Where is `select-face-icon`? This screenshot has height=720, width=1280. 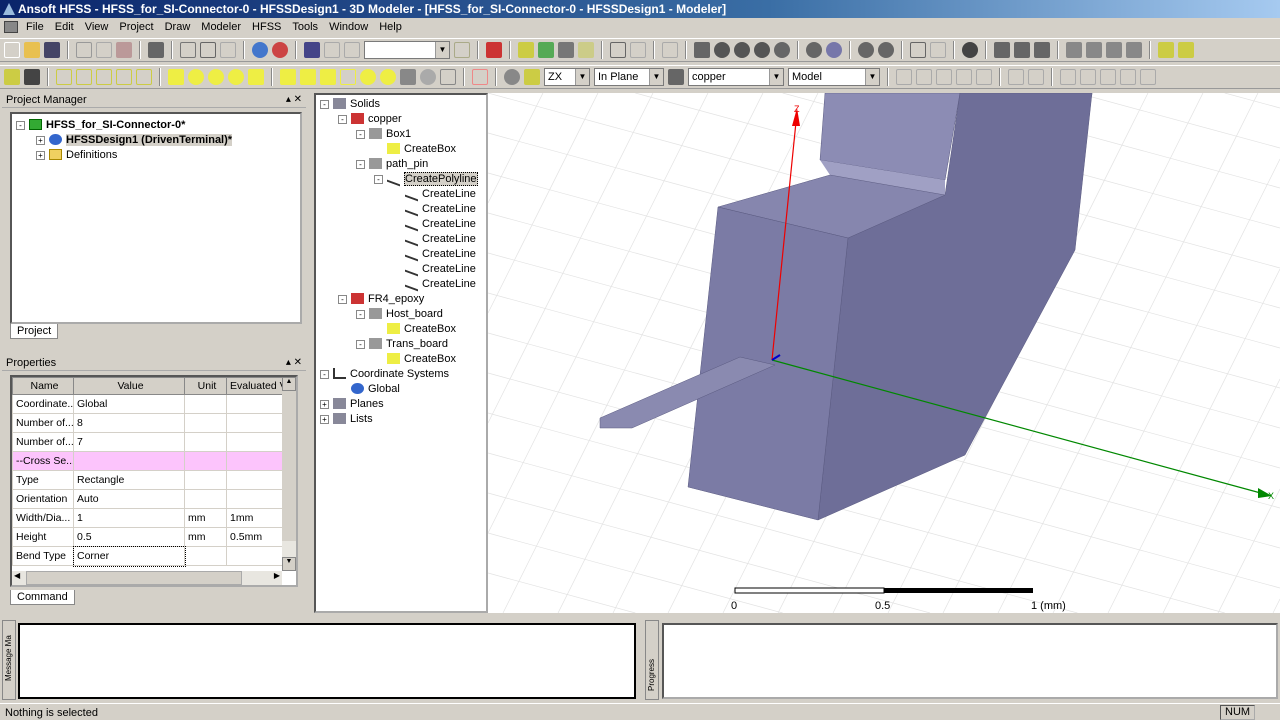
select-face-icon is located at coordinates (332, 50).